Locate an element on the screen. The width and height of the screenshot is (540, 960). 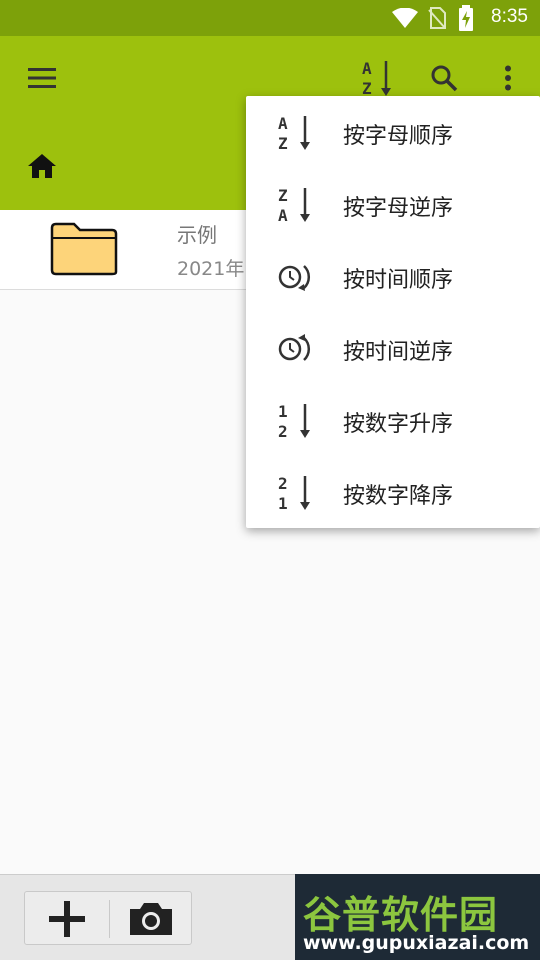
sort-12-icon: 1 2 is located at coordinates (294, 421).